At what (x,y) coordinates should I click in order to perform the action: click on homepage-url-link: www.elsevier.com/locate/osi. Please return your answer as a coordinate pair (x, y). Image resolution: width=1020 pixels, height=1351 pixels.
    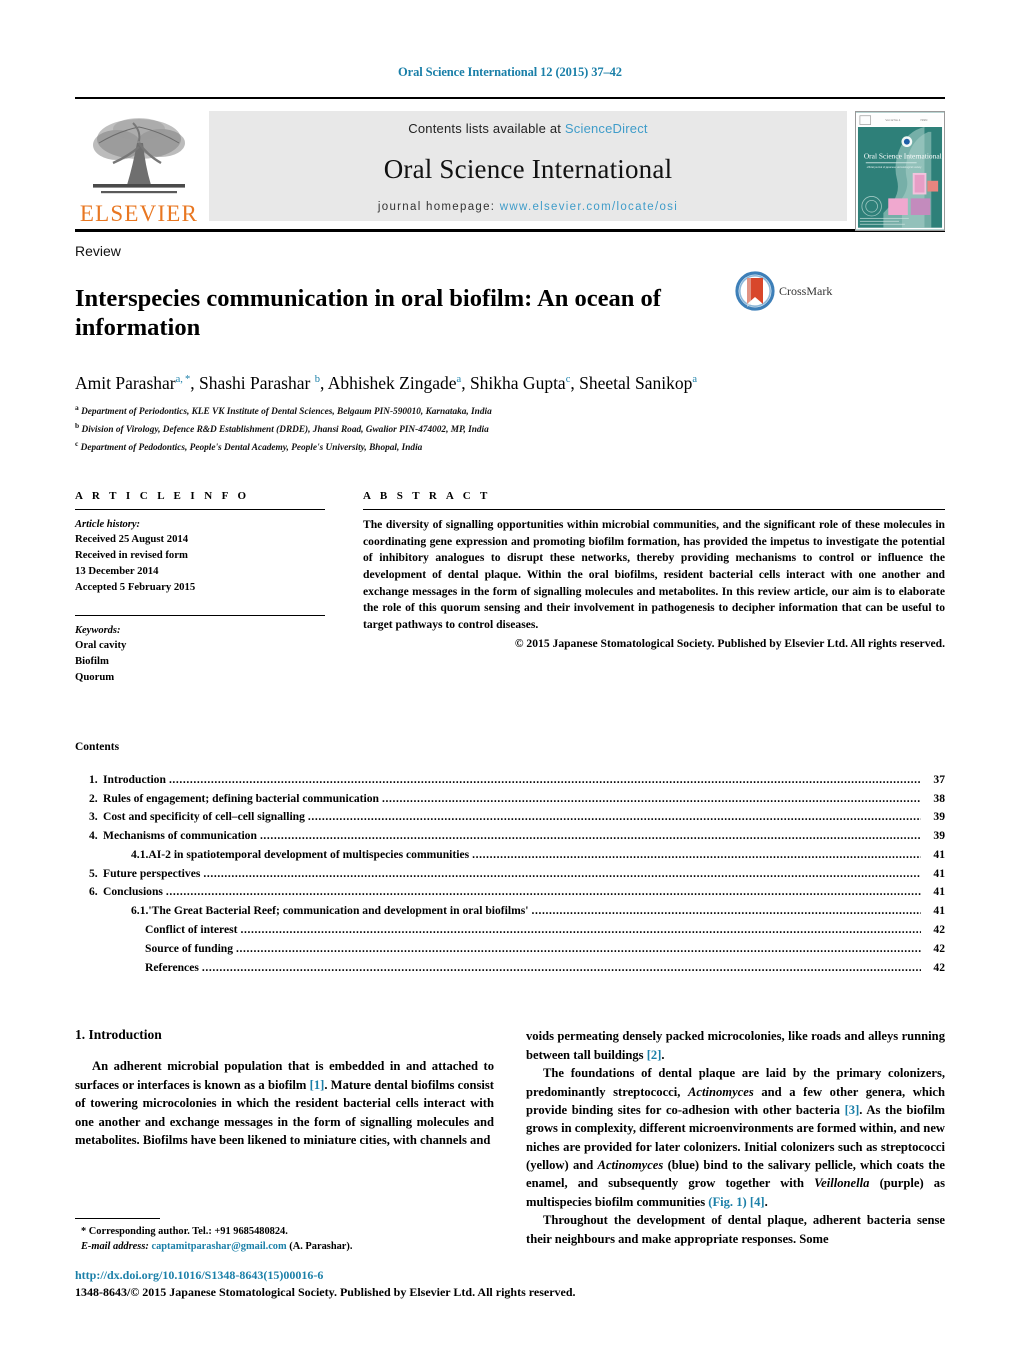
    Looking at the image, I should click on (589, 207).